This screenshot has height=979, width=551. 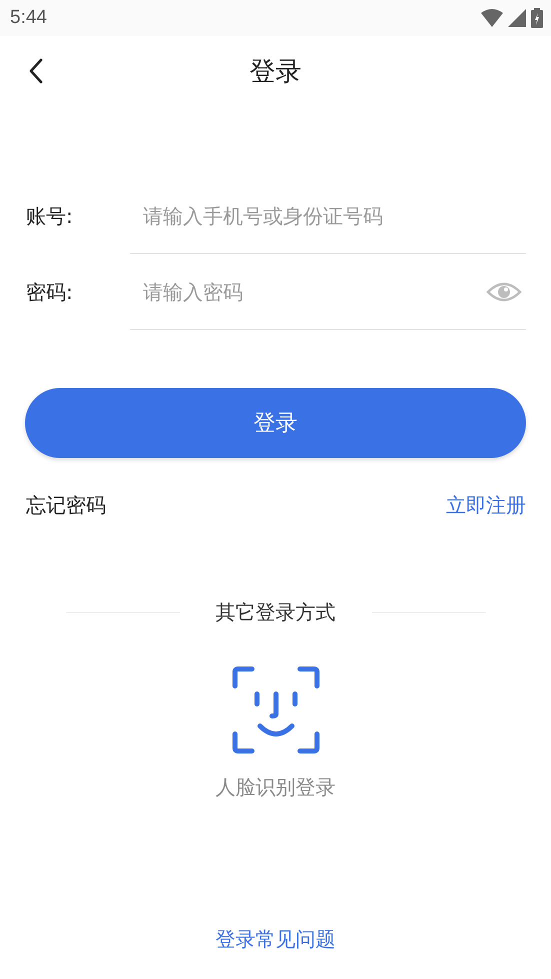 I want to click on login-help-link: 登录常见问题, so click(x=276, y=939).